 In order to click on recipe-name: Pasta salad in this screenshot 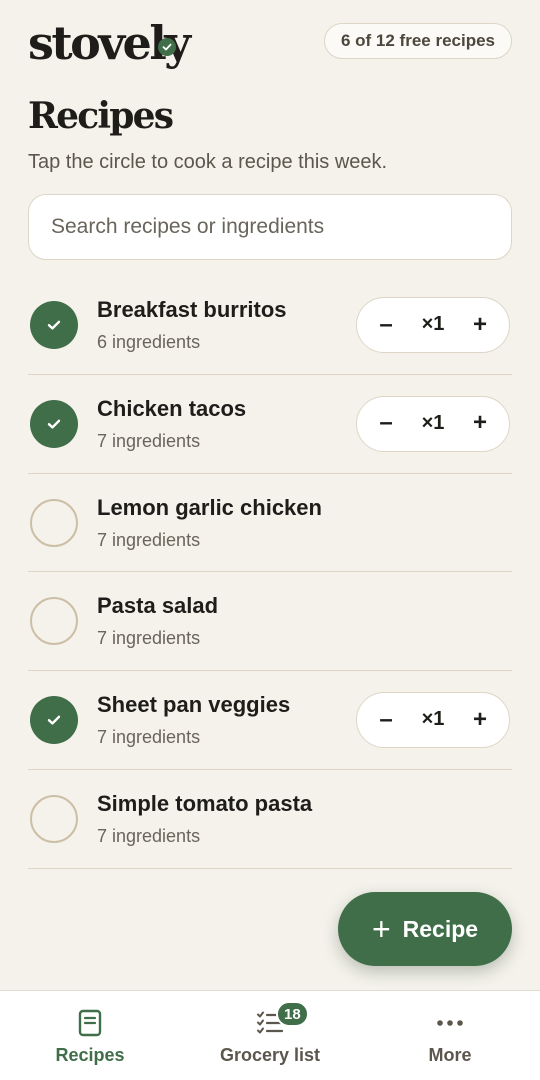, I will do `click(158, 606)`.